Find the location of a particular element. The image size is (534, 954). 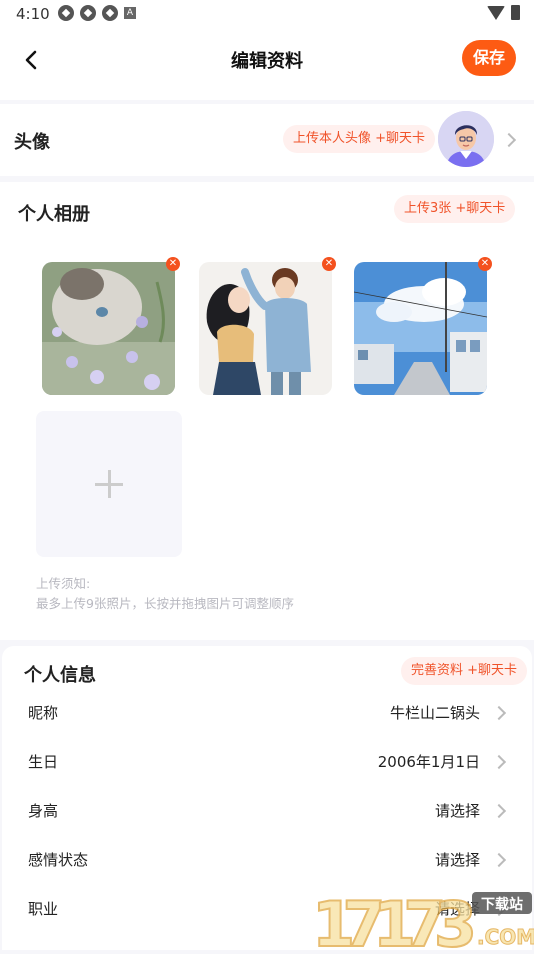

avatar-row: 头像 上传本人头像 +聊天卡 is located at coordinates (267, 140).